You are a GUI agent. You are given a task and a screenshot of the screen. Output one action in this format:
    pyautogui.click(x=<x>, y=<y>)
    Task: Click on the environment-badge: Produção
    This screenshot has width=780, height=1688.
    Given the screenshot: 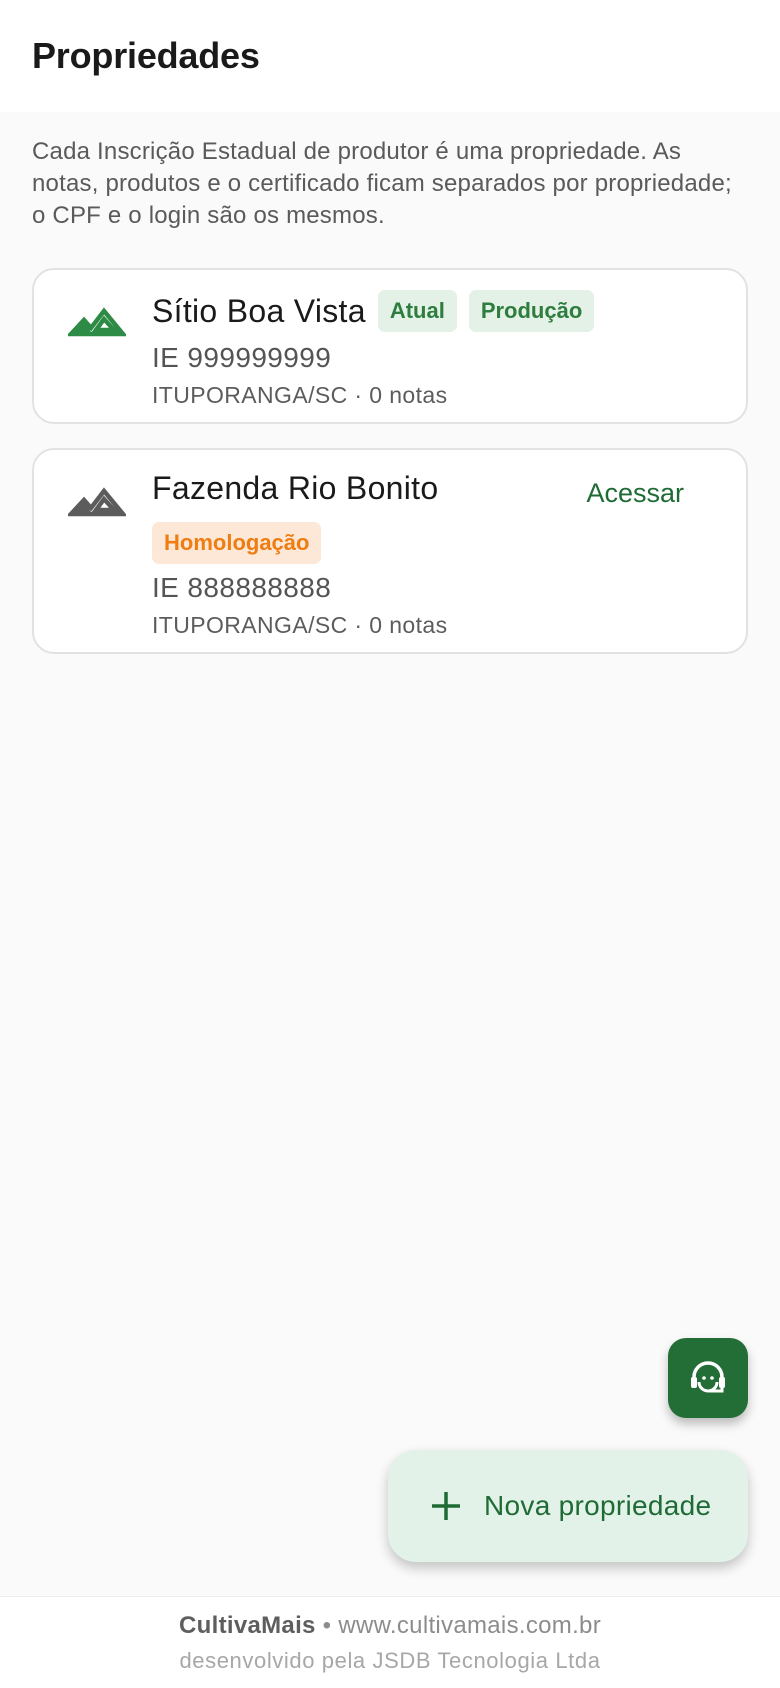 What is the action you would take?
    pyautogui.click(x=531, y=311)
    